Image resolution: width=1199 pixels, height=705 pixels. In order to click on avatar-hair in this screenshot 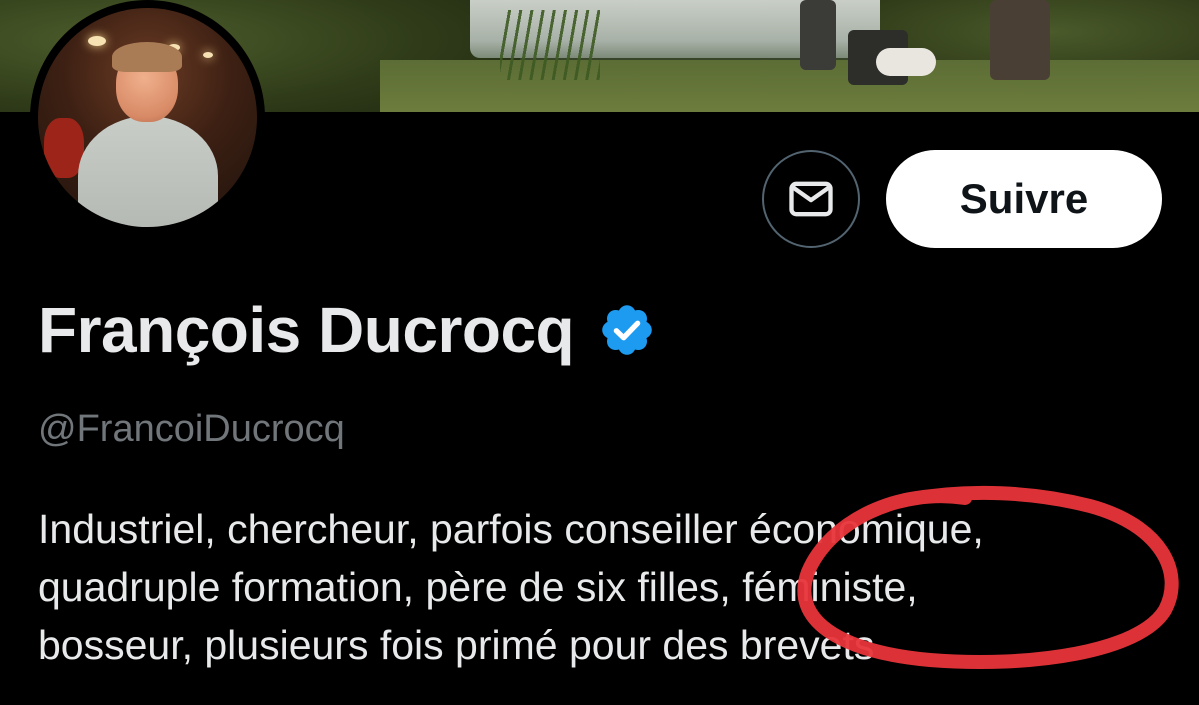, I will do `click(147, 57)`.